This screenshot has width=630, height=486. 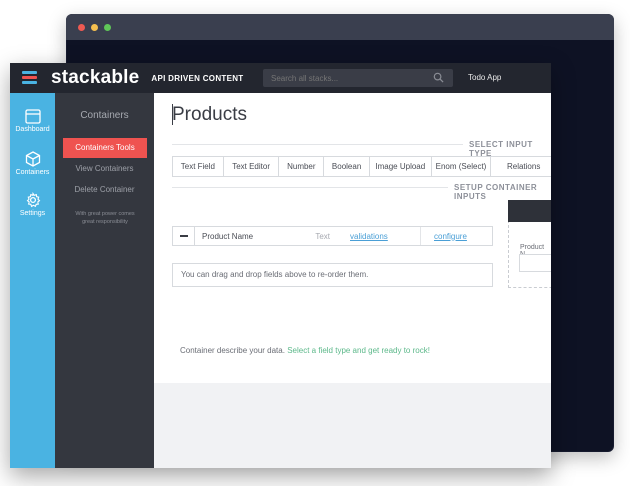 I want to click on background-window-titlebar, so click(x=340, y=27).